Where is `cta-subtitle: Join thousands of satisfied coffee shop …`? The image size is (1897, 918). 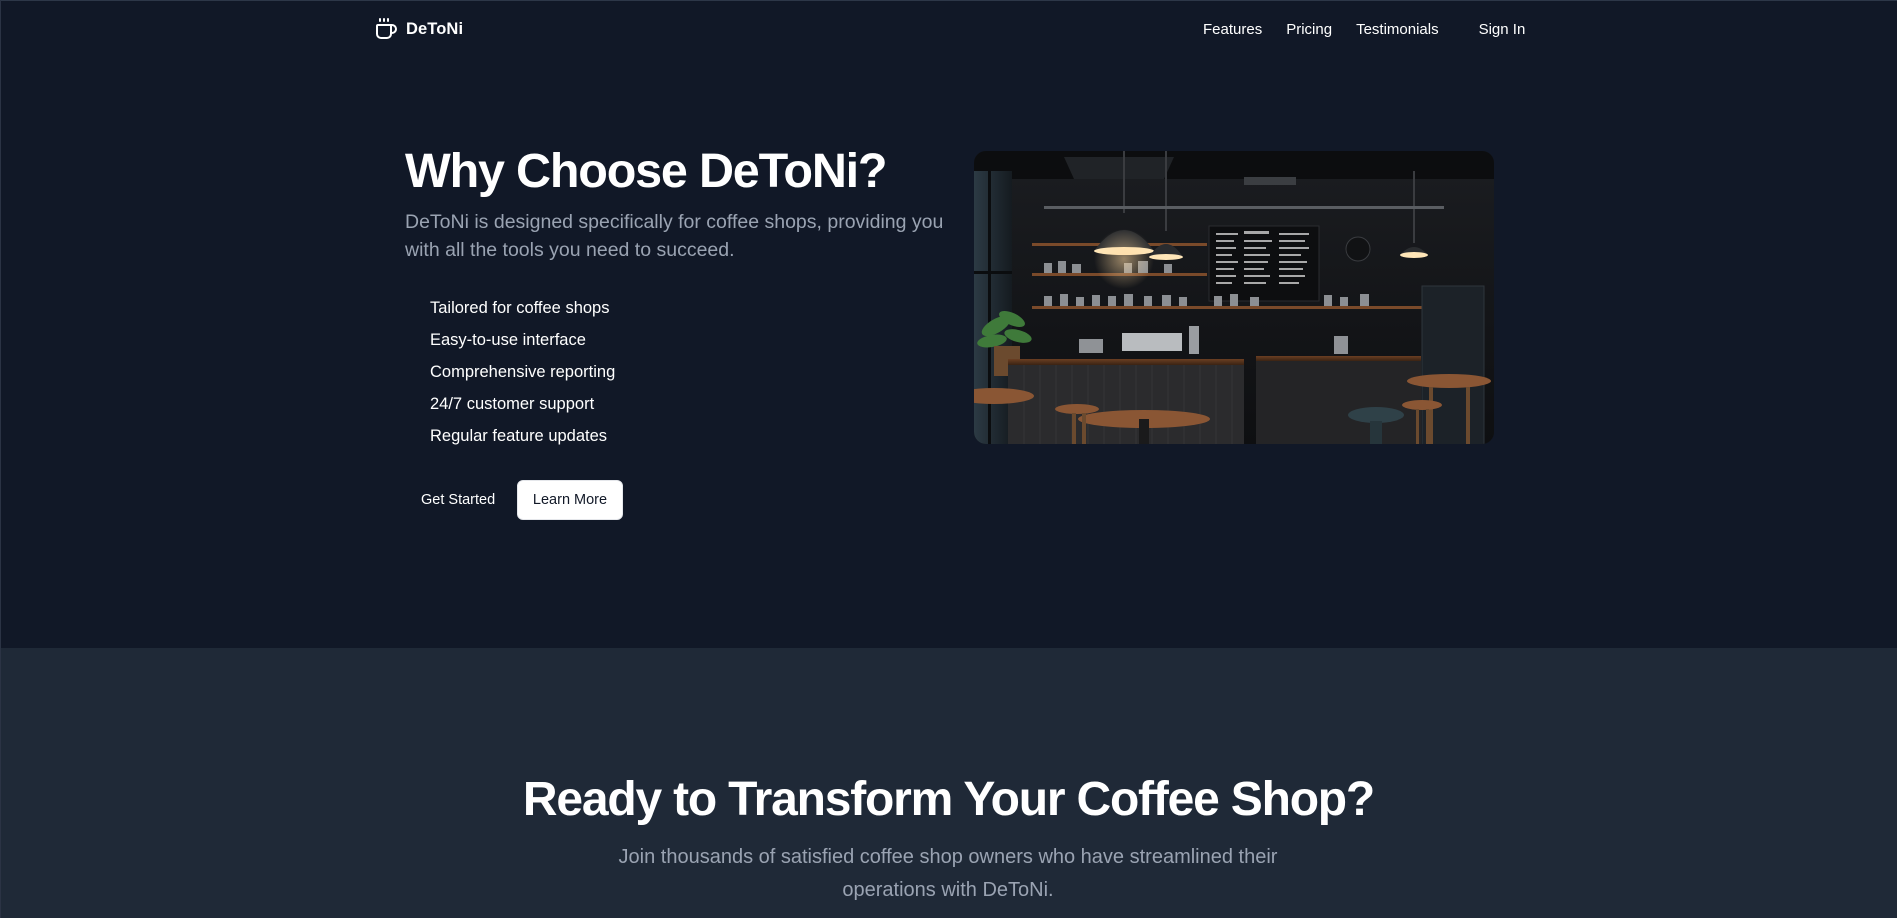 cta-subtitle: Join thousands of satisfied coffee shop … is located at coordinates (948, 873).